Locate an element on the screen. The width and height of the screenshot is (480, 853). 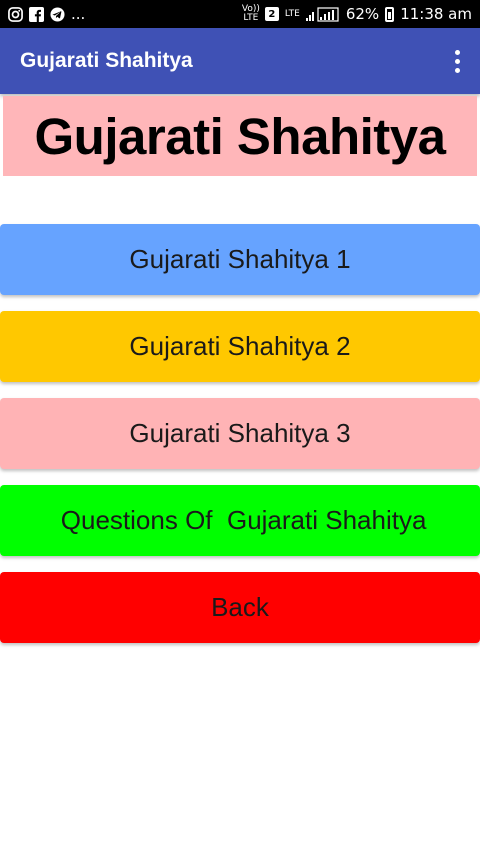
volte-indicator: Vo)) LTE is located at coordinates (250, 13).